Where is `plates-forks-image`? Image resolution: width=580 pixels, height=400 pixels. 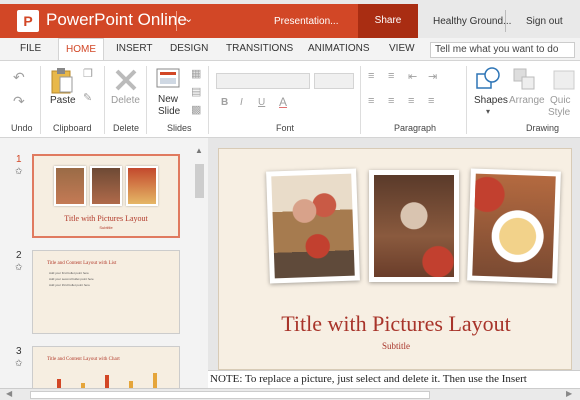
plates-forks-image is located at coordinates (414, 226).